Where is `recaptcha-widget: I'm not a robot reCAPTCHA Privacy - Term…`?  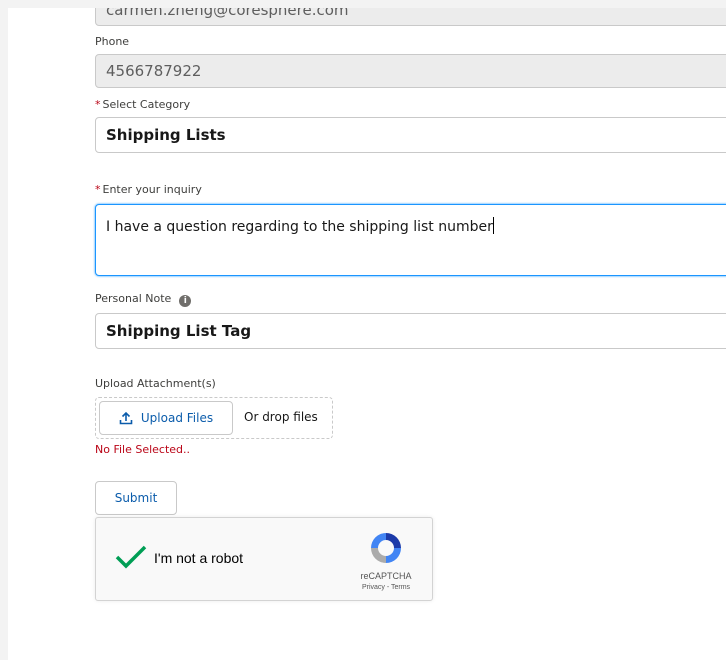
recaptcha-widget: I'm not a robot reCAPTCHA Privacy - Term… is located at coordinates (264, 559).